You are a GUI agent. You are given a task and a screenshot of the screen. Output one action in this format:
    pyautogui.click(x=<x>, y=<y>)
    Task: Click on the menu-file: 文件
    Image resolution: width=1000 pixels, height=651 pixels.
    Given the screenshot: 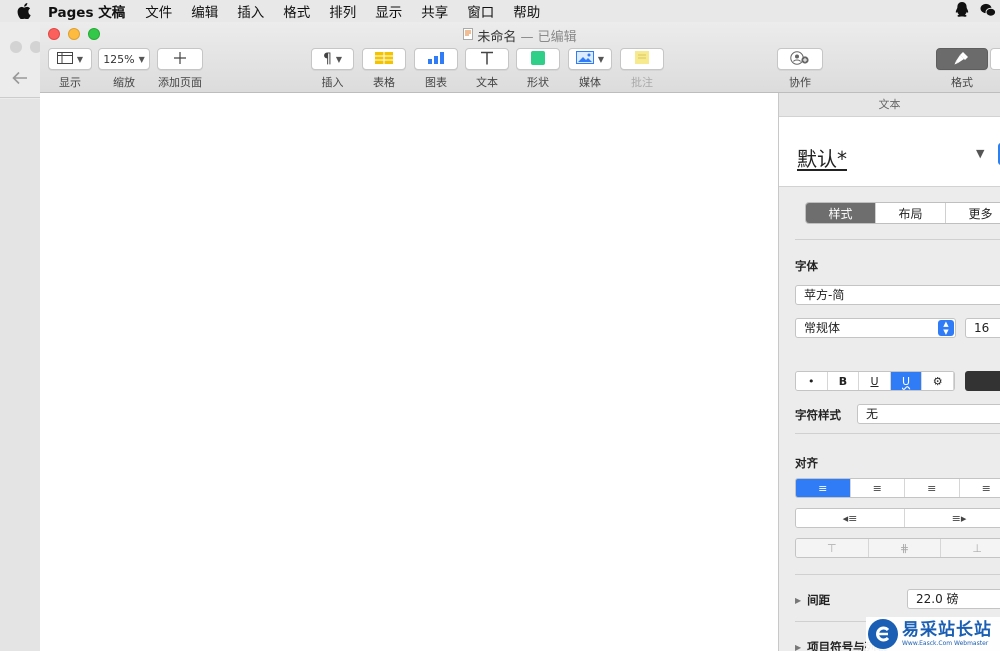 What is the action you would take?
    pyautogui.click(x=158, y=11)
    